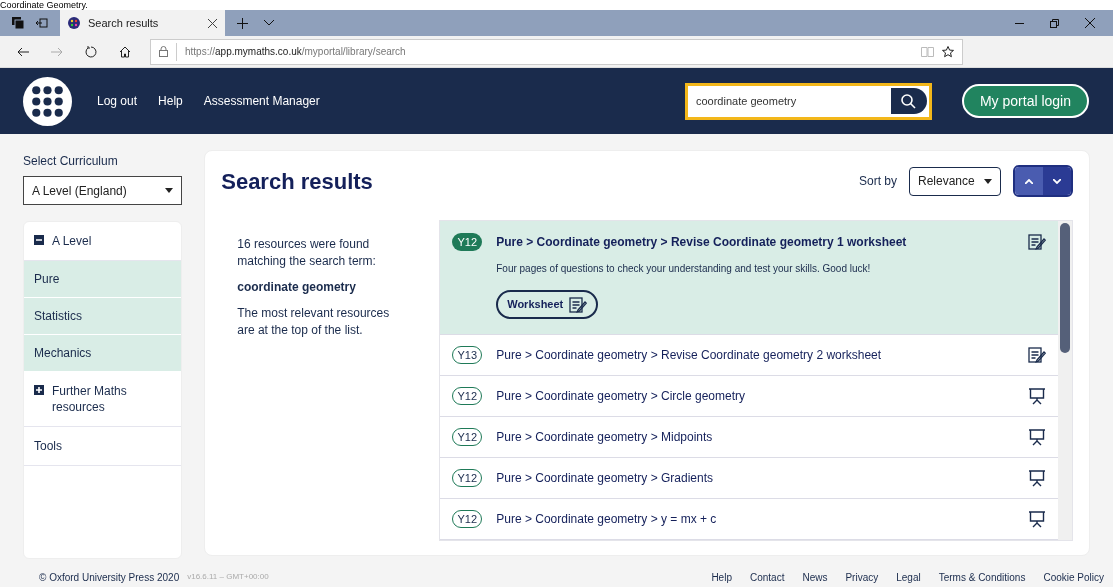  I want to click on plus-icon, so click(242, 23).